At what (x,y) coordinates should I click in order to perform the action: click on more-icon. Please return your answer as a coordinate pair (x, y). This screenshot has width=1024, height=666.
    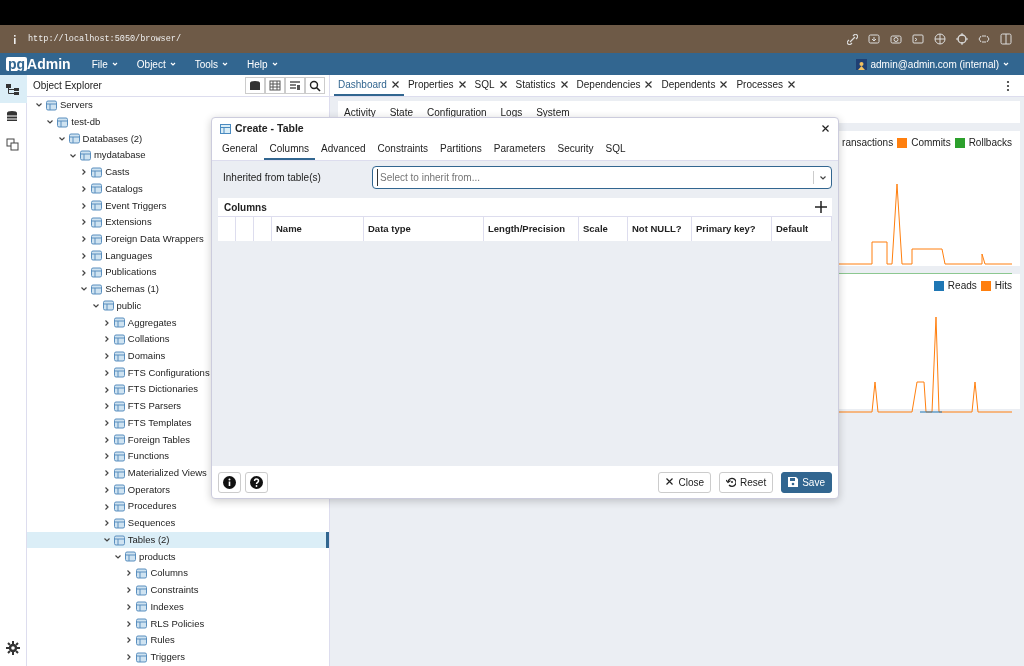
    Looking at the image, I should click on (1008, 85).